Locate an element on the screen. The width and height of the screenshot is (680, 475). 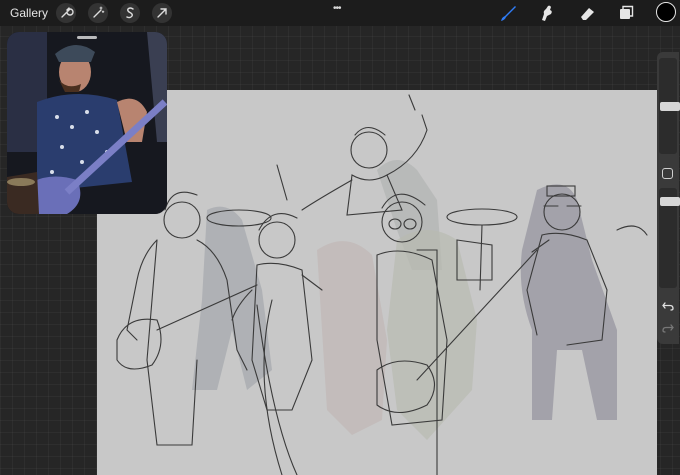
selection-s-icon is located at coordinates (130, 13).